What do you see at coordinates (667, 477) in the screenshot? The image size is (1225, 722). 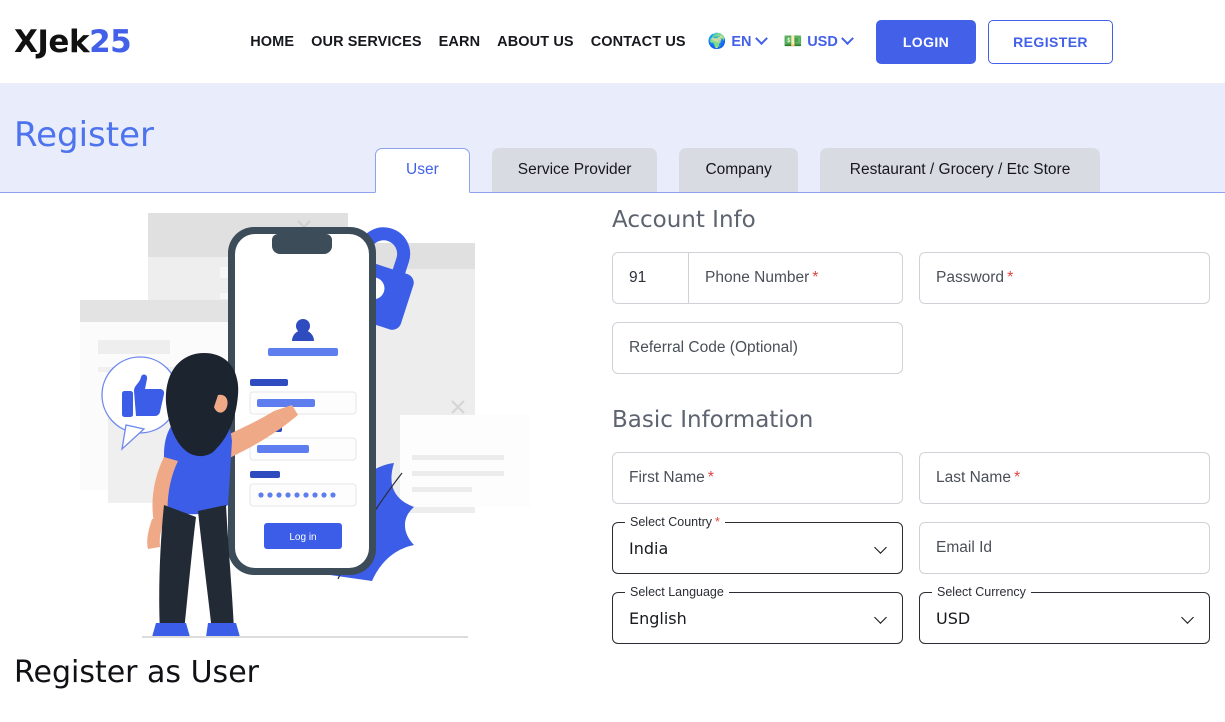 I see `first-name-placeholder: First Name` at bounding box center [667, 477].